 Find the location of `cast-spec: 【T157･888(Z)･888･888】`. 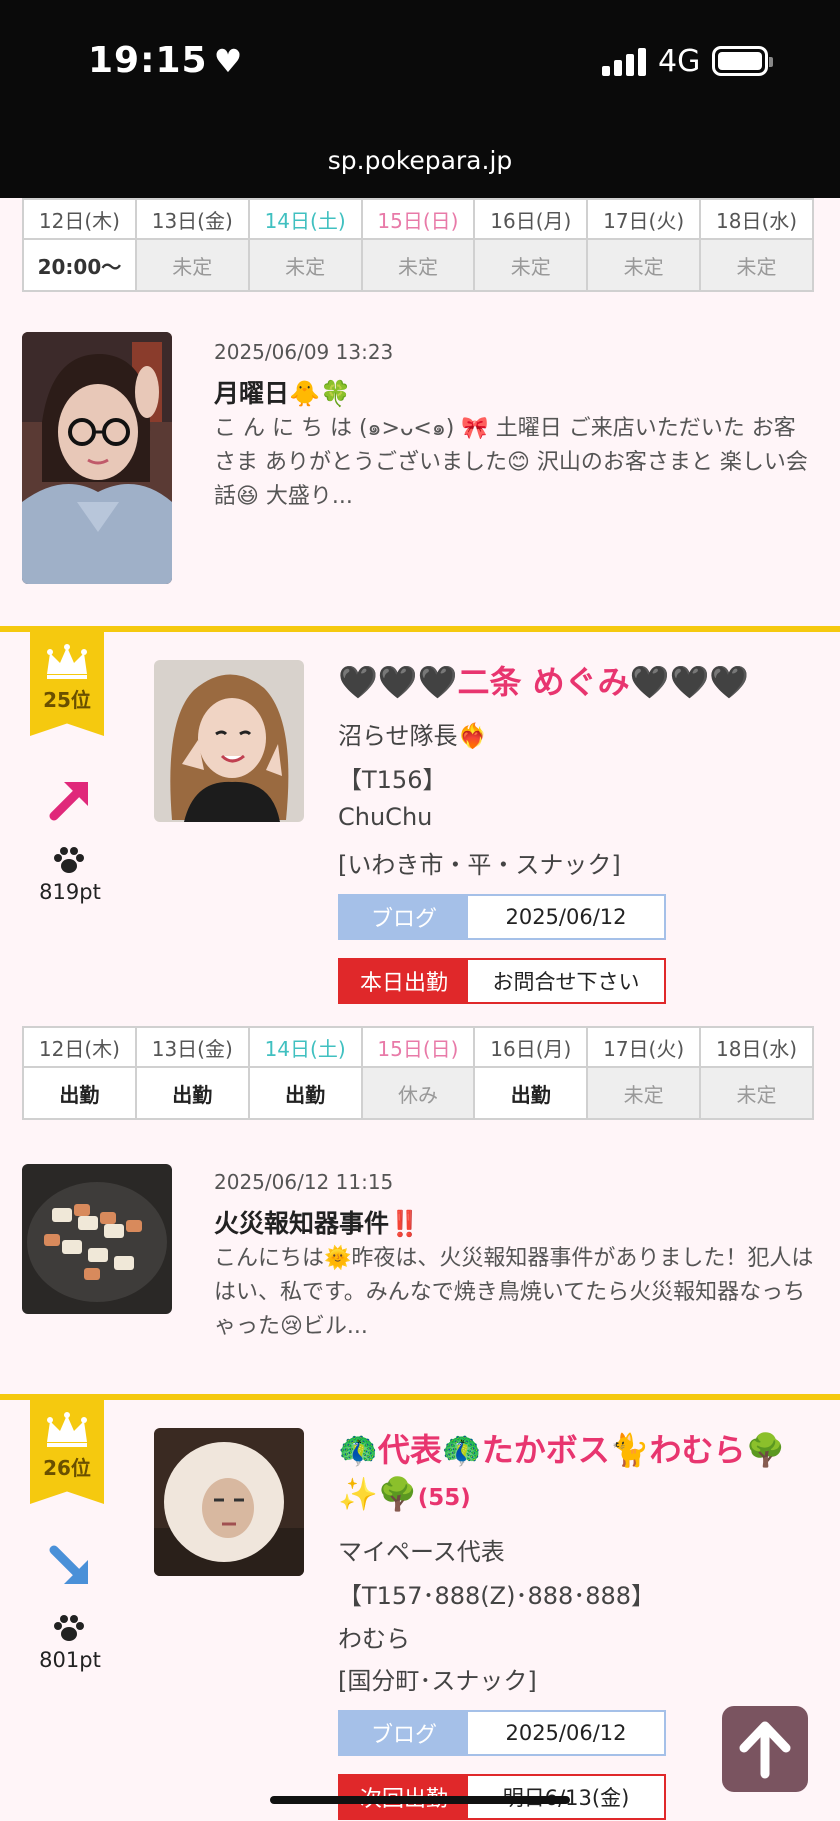

cast-spec: 【T157･888(Z)･888･888】 is located at coordinates (497, 1596).